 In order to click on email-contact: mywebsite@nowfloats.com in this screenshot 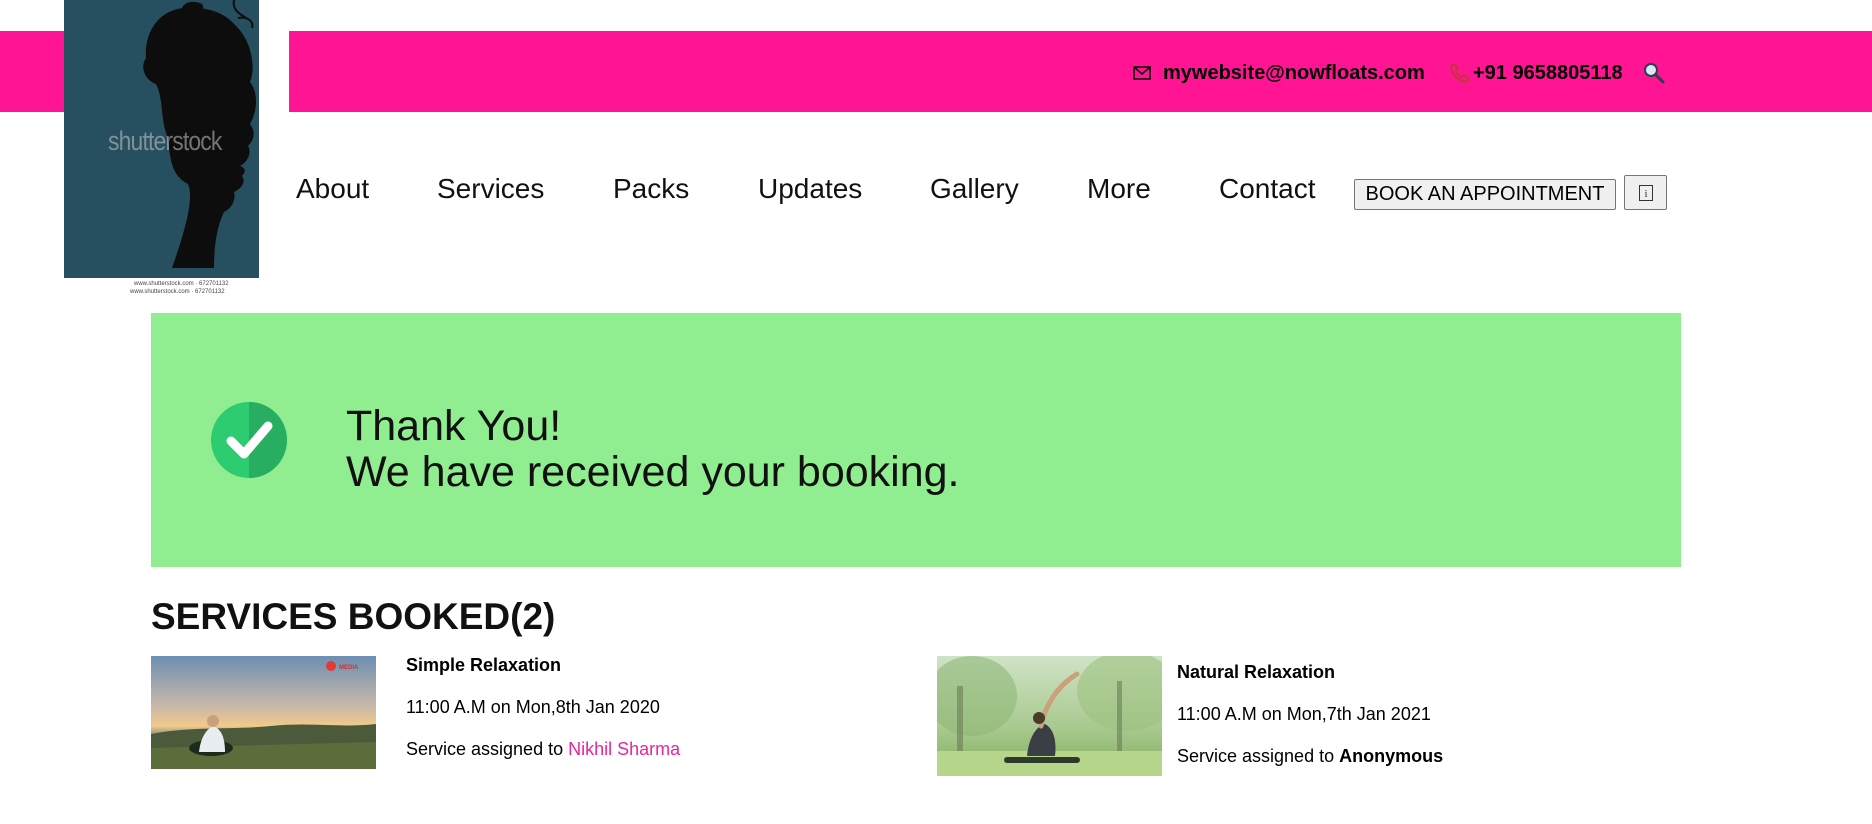, I will do `click(1279, 73)`.